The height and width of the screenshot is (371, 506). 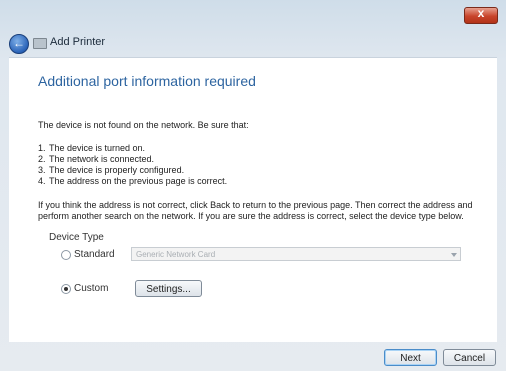 I want to click on standard-device-select: Generic Network Card, so click(x=296, y=254).